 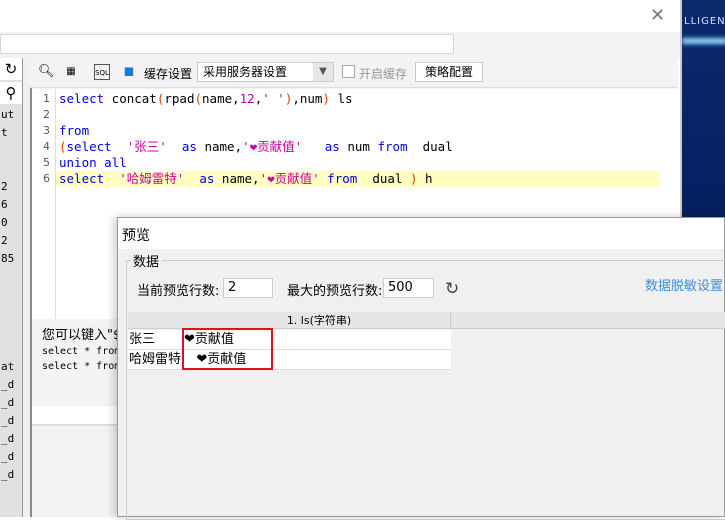 I want to click on table-header: 1. ls(字符串), so click(x=426, y=320).